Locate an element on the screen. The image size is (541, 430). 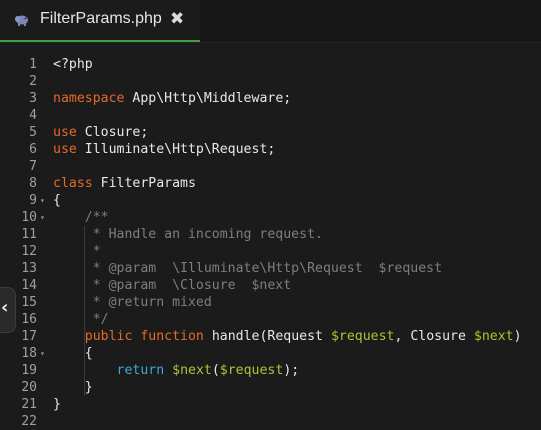
code-token: <?php is located at coordinates (73, 64).